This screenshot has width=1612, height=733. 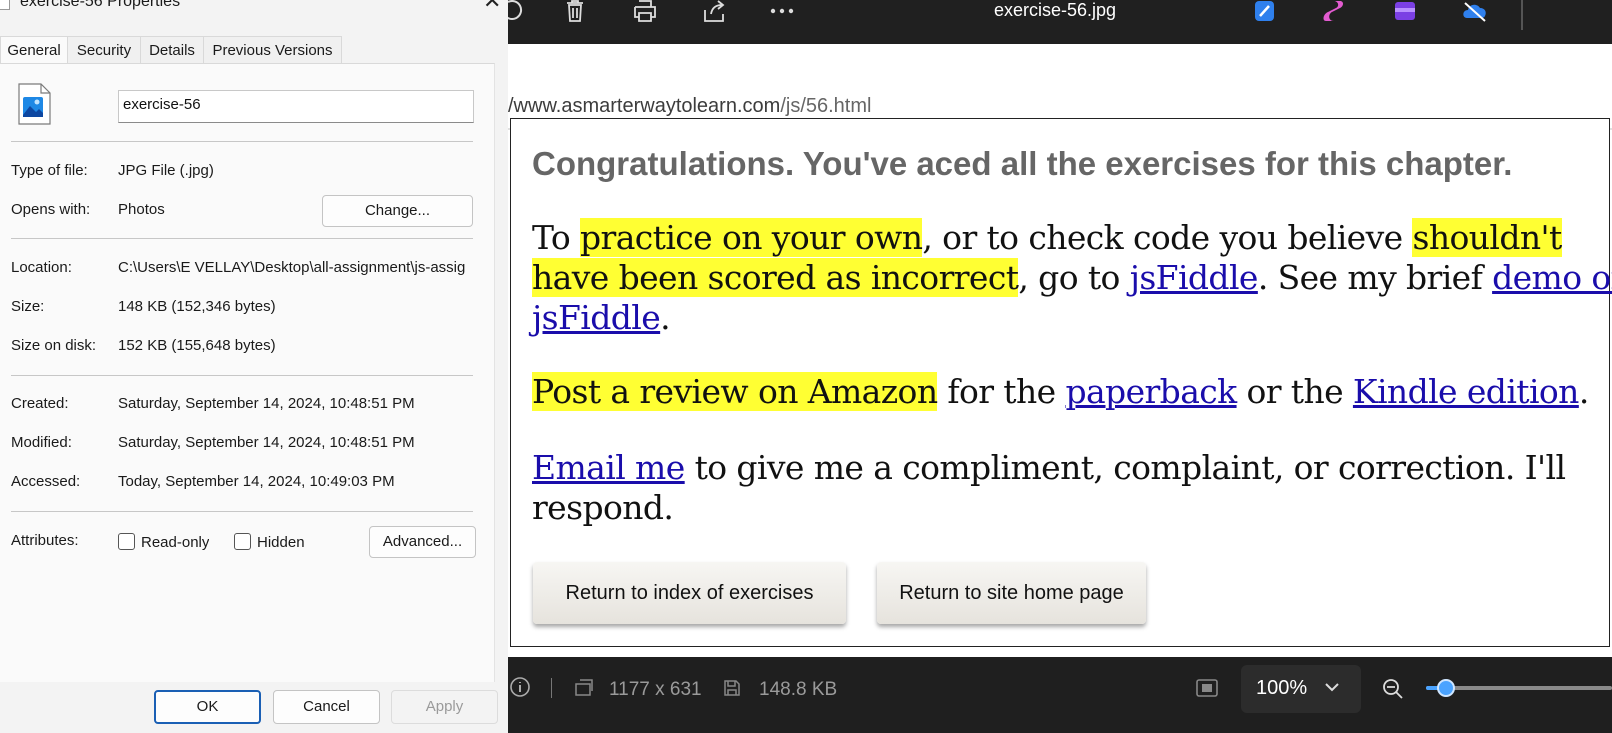 I want to click on paperback-link: paperback, so click(x=1151, y=391).